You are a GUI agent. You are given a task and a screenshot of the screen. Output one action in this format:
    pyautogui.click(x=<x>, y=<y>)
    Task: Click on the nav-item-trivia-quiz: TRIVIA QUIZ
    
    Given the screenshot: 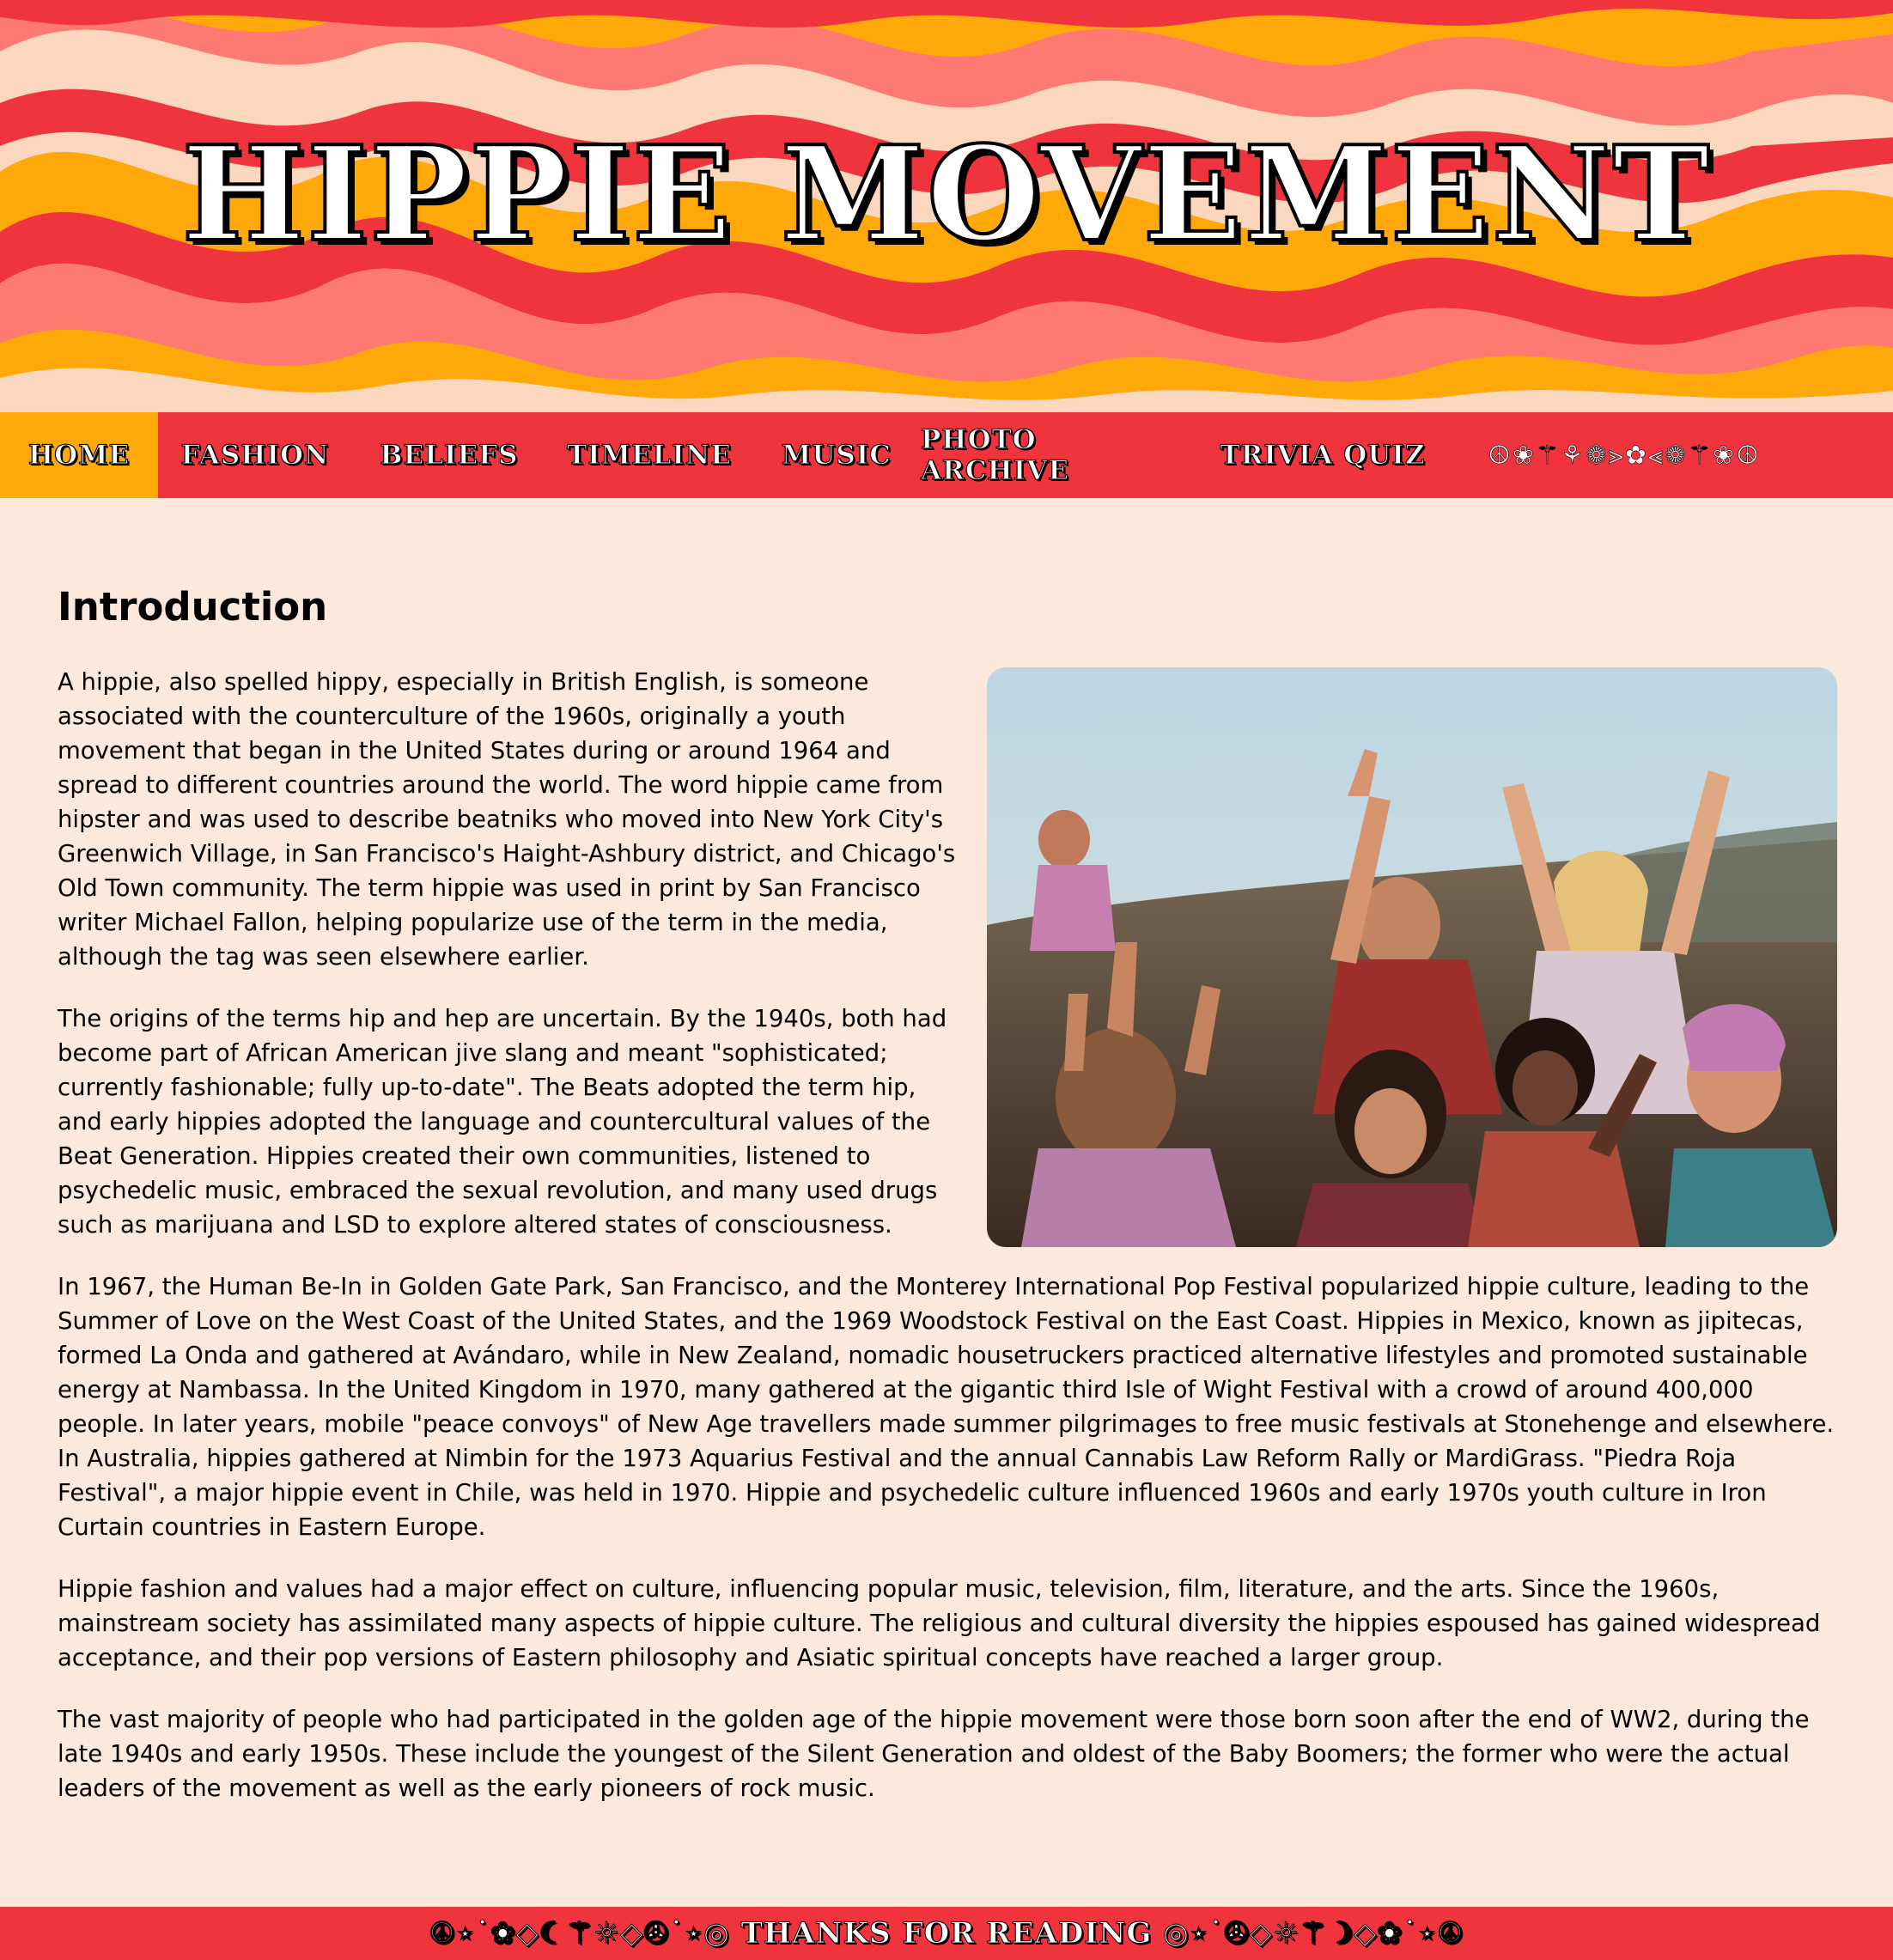 What is the action you would take?
    pyautogui.click(x=1323, y=455)
    